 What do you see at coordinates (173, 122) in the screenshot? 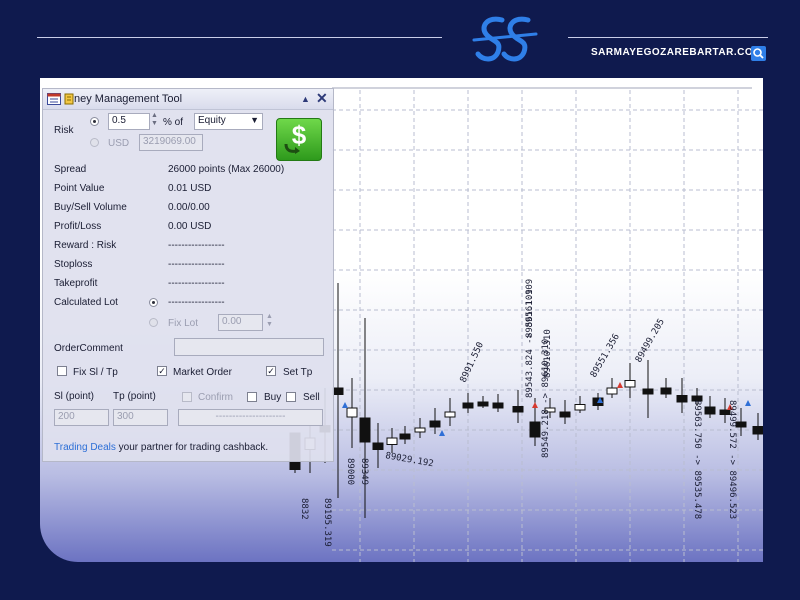
I see `percent-of-label: % of` at bounding box center [173, 122].